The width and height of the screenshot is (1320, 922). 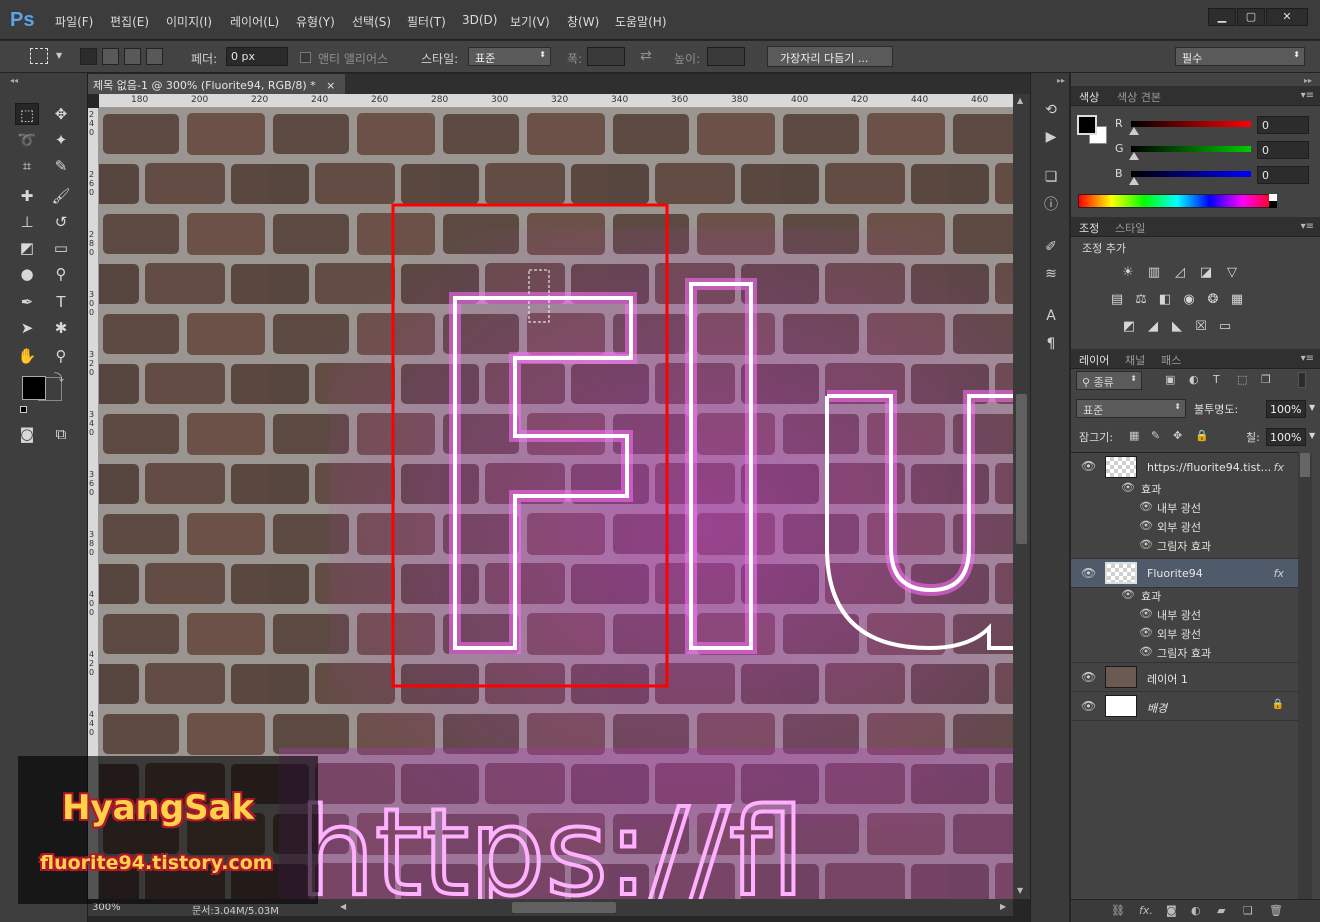 What do you see at coordinates (154, 56) in the screenshot?
I see `intersect-selection-icon` at bounding box center [154, 56].